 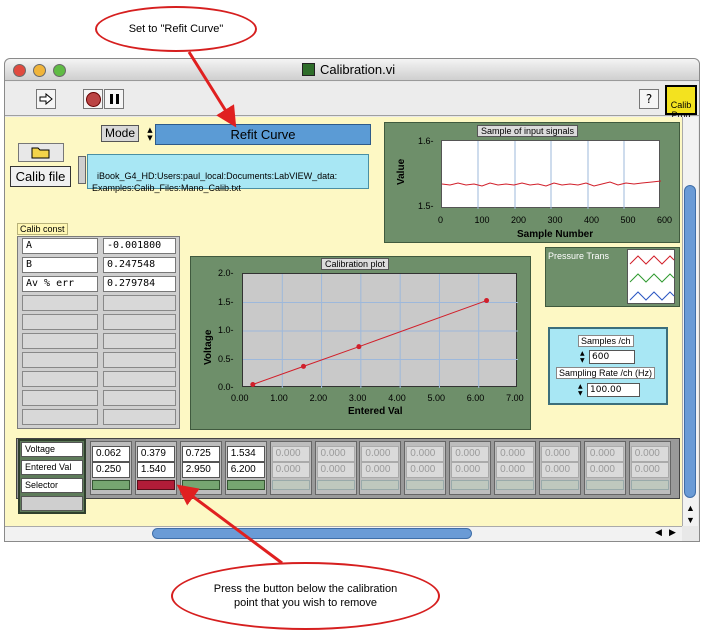 What do you see at coordinates (212, 89) in the screenshot?
I see `arrow-to-mode` at bounding box center [212, 89].